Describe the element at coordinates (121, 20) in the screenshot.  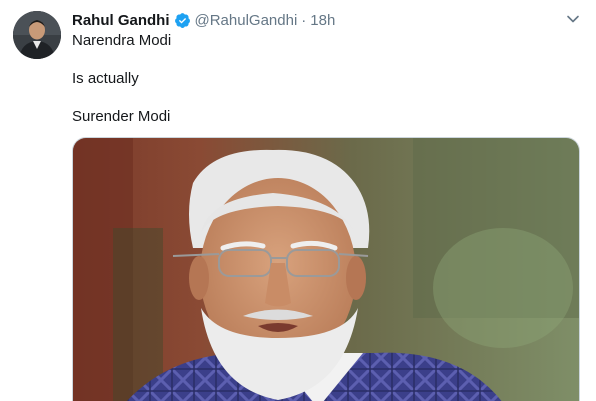
I see `author-name: Rahul Gandhi` at that location.